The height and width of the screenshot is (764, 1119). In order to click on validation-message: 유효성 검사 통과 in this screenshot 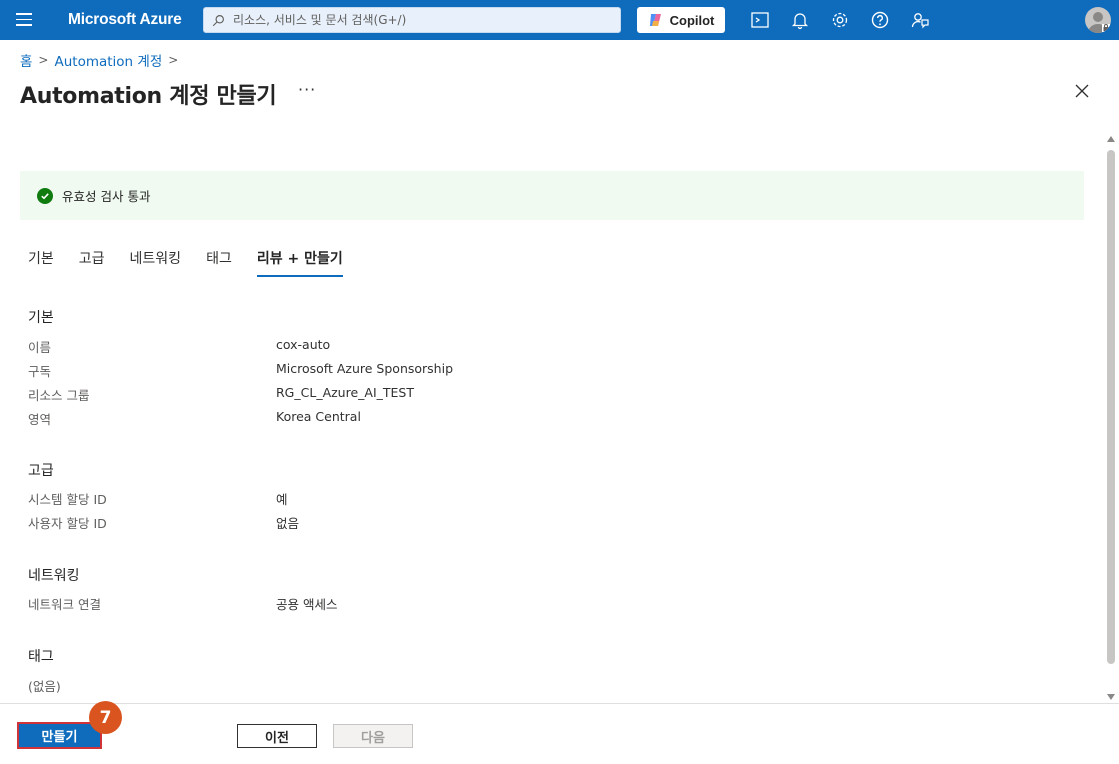, I will do `click(106, 196)`.